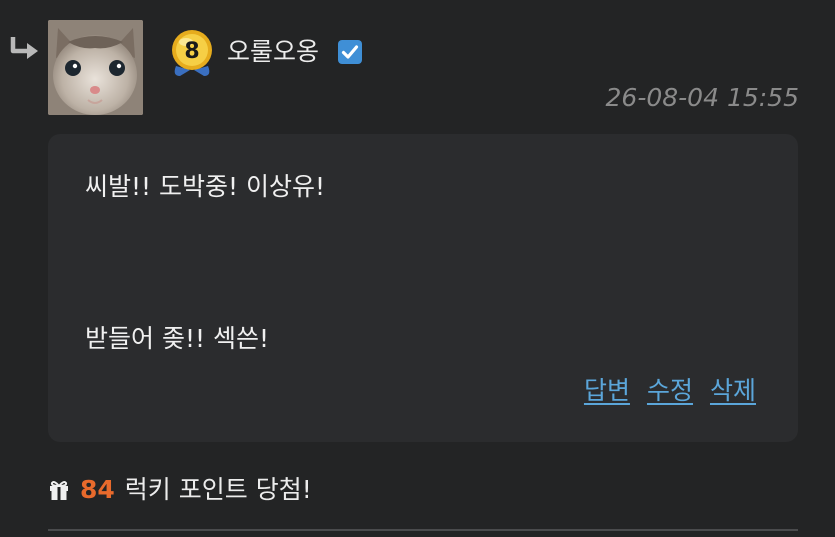 This screenshot has width=835, height=537. I want to click on comment-timestamp: 26-08-04 15:55, so click(702, 97).